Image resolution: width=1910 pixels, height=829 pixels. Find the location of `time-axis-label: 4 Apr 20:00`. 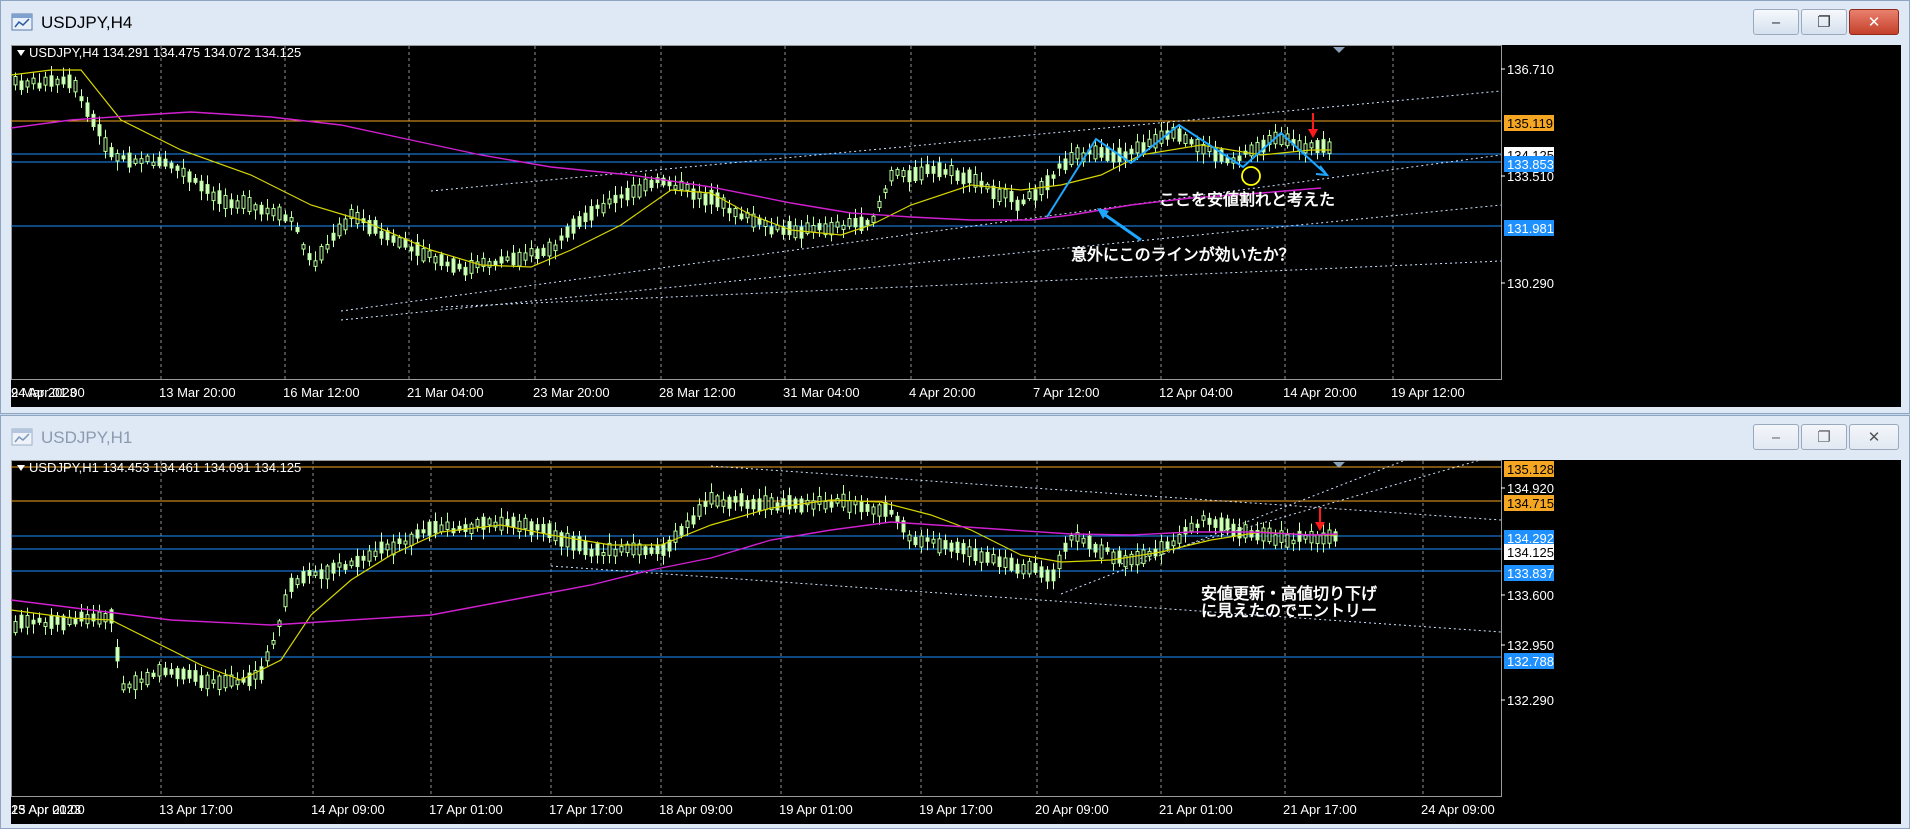

time-axis-label: 4 Apr 20:00 is located at coordinates (942, 392).